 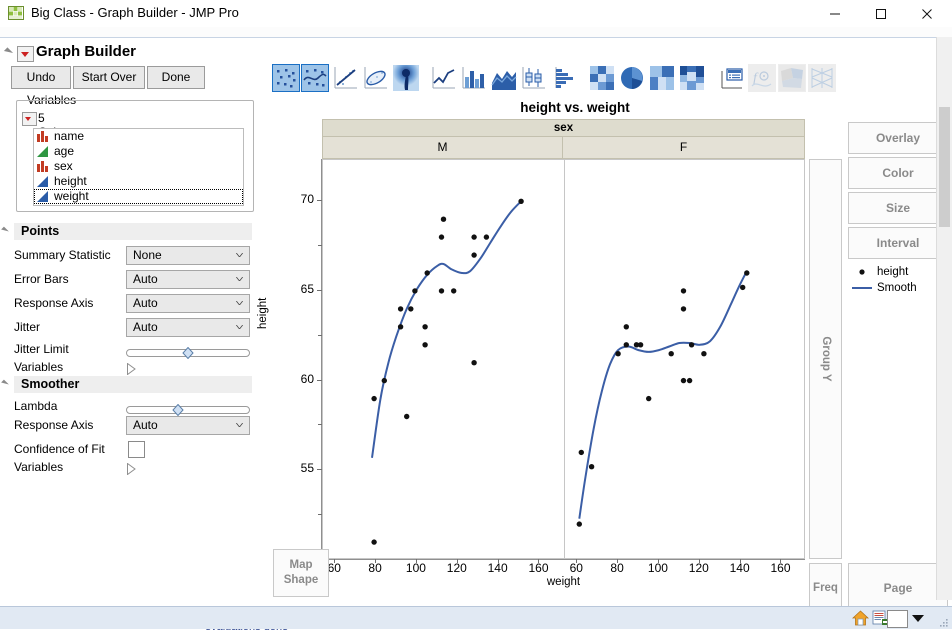 I want to click on box-plot-icon, so click(x=534, y=78).